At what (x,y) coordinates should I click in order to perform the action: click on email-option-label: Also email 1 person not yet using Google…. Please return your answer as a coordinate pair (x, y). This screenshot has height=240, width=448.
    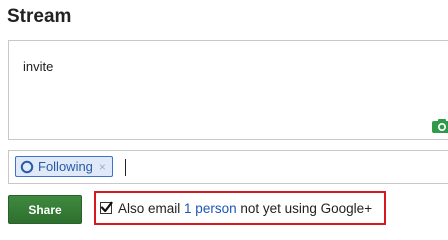
    Looking at the image, I should click on (245, 208).